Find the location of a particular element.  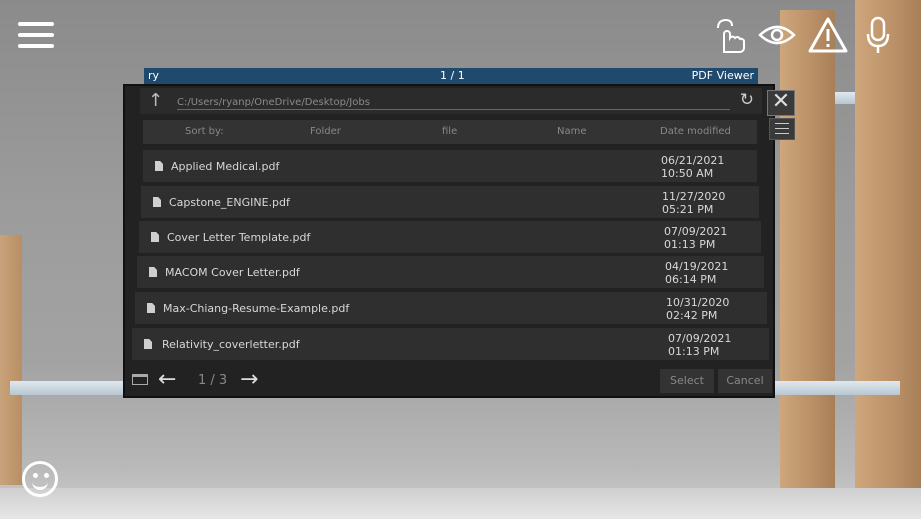

file-name: Capstone_ENGINE.pdf is located at coordinates (229, 202).